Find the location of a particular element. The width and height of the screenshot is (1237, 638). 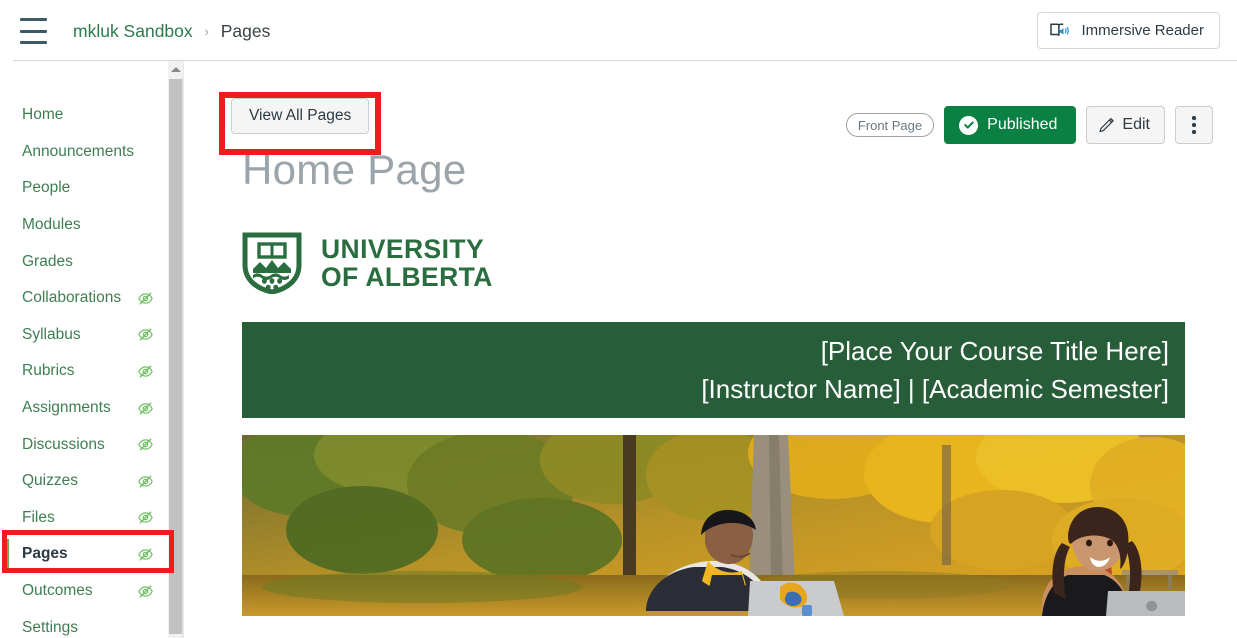

course-title-placeholder: [Place Your Course Title Here] is located at coordinates (994, 351).